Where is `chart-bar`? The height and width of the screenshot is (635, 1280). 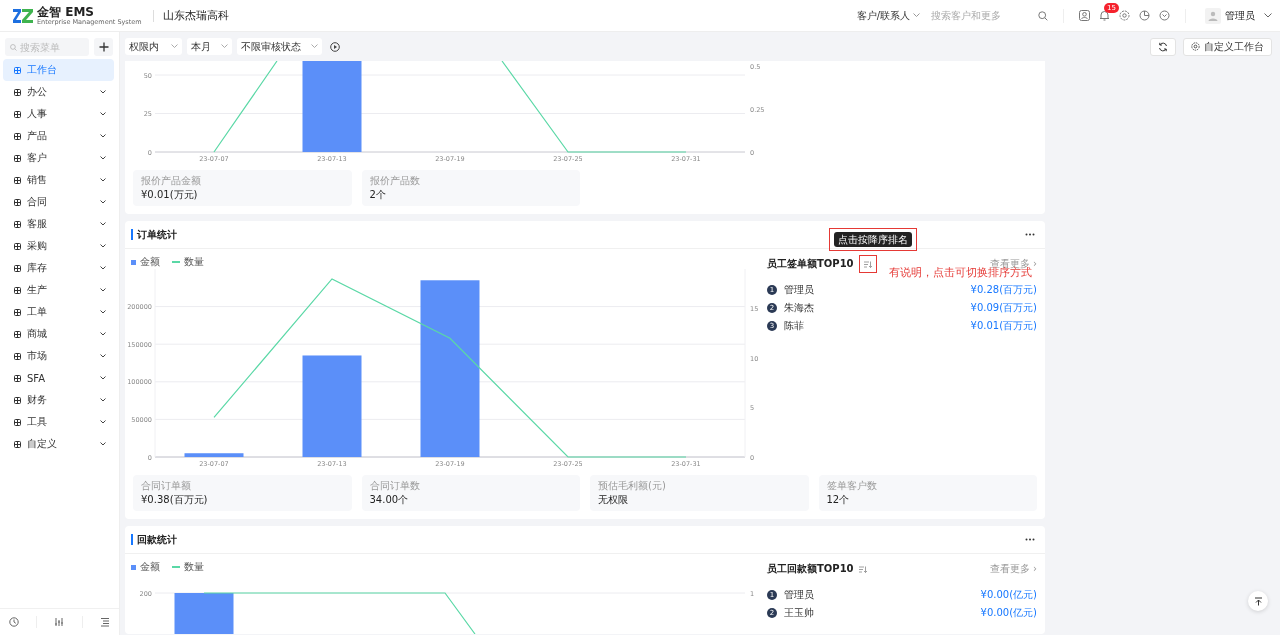 chart-bar is located at coordinates (214, 455).